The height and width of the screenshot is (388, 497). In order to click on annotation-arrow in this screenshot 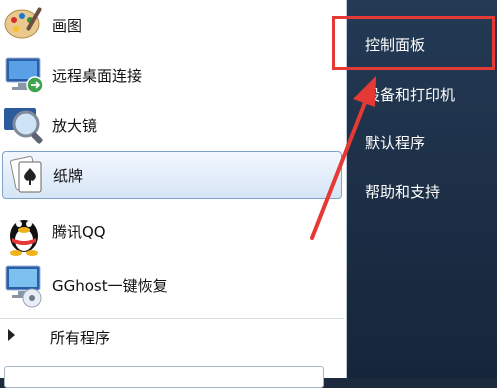, I will do `click(343, 158)`.